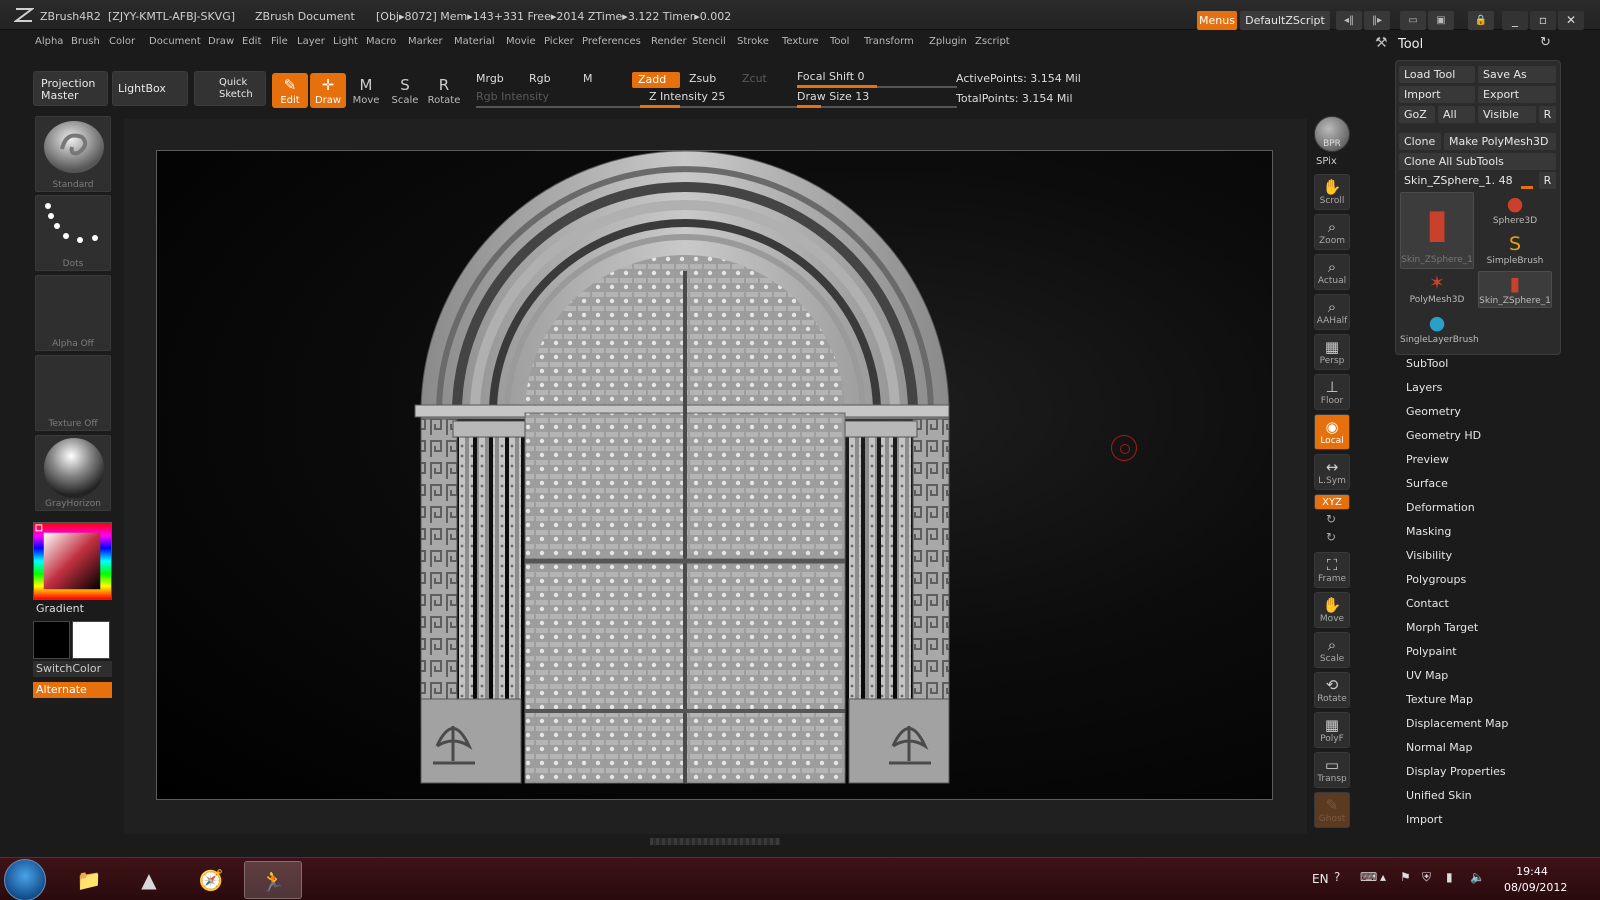 The image size is (1600, 900). I want to click on clone-all-subtools-button: Clone All SubTools, so click(1477, 161).